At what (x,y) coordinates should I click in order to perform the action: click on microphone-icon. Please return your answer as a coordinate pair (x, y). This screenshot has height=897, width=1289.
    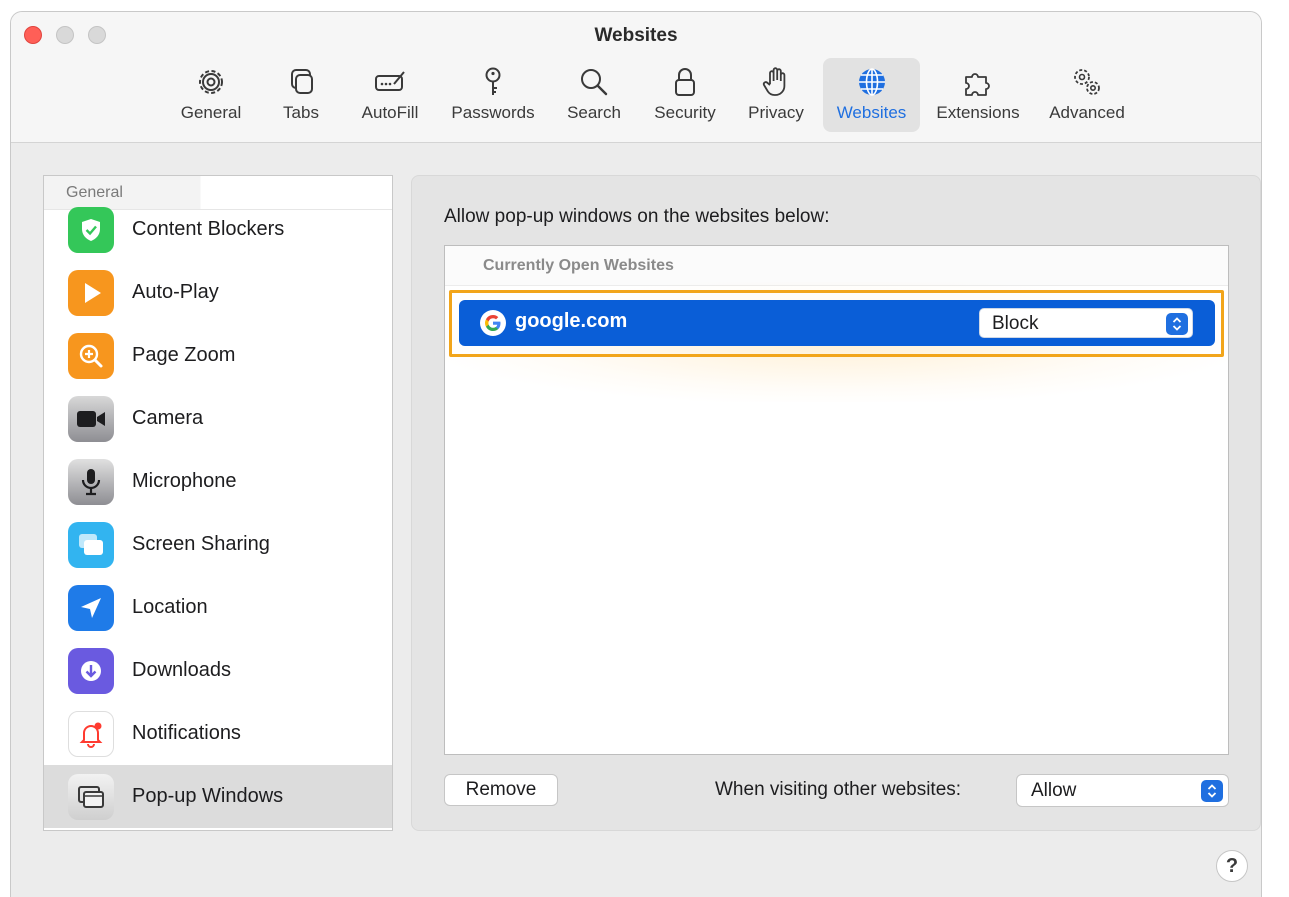
    Looking at the image, I should click on (91, 481).